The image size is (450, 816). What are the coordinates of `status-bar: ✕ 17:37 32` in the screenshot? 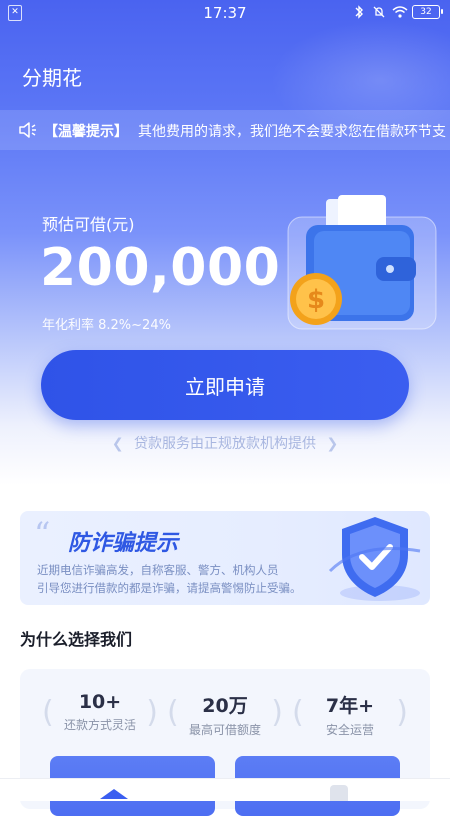 It's located at (225, 13).